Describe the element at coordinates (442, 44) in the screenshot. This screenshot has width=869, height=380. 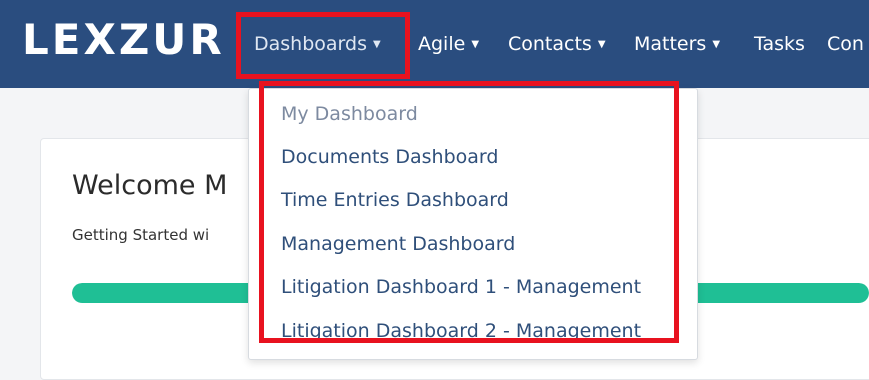
I see `nav-agile-label: Agile` at that location.